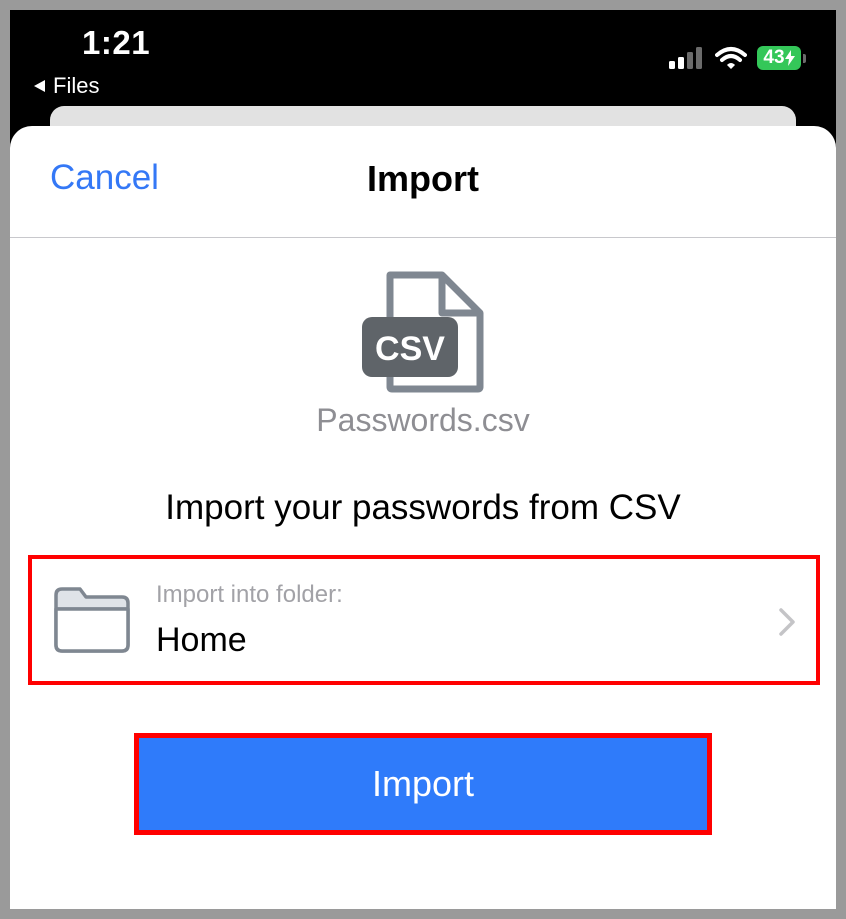 The height and width of the screenshot is (919, 846). I want to click on file-name: Passwords.csv, so click(423, 420).